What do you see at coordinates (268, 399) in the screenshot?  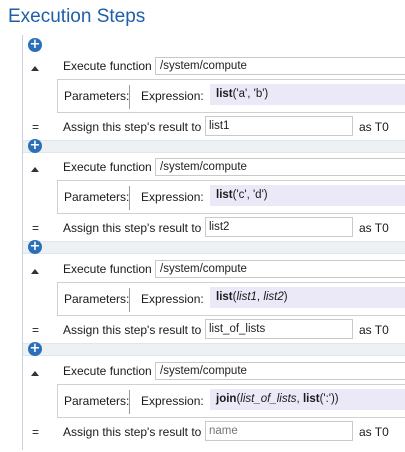 I see `expression-token: list_of_lists` at bounding box center [268, 399].